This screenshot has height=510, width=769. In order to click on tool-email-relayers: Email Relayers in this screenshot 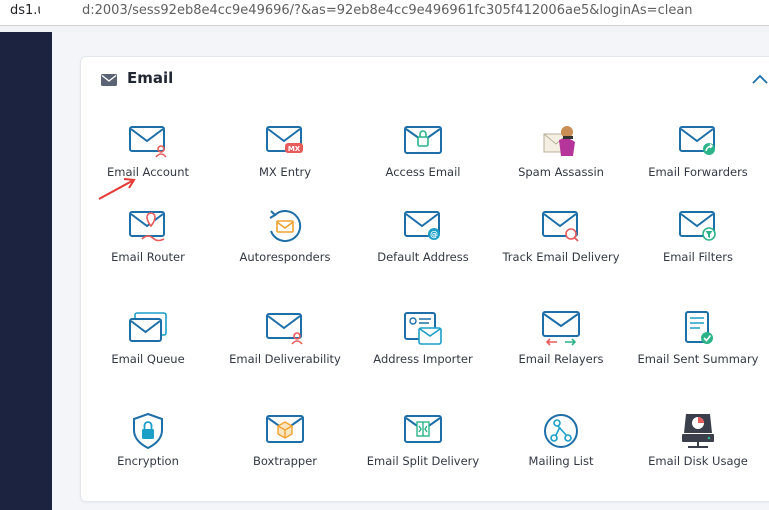, I will do `click(561, 357)`.